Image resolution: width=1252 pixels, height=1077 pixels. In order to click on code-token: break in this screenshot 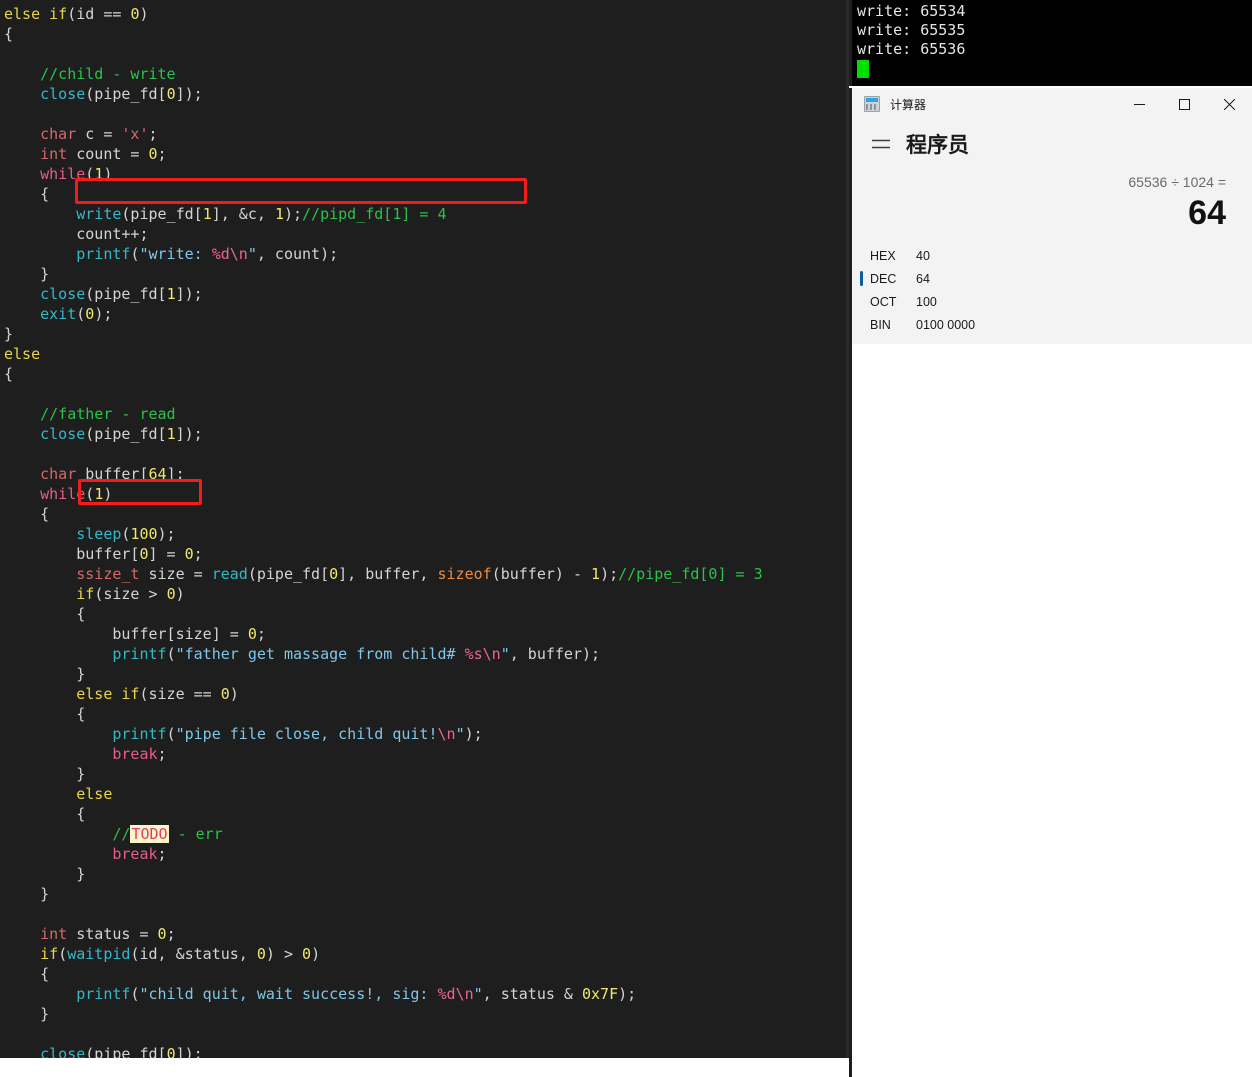, I will do `click(135, 754)`.